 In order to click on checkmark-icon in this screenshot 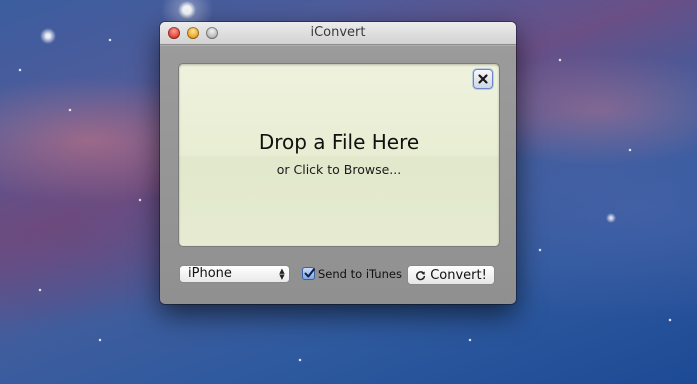, I will do `click(309, 273)`.